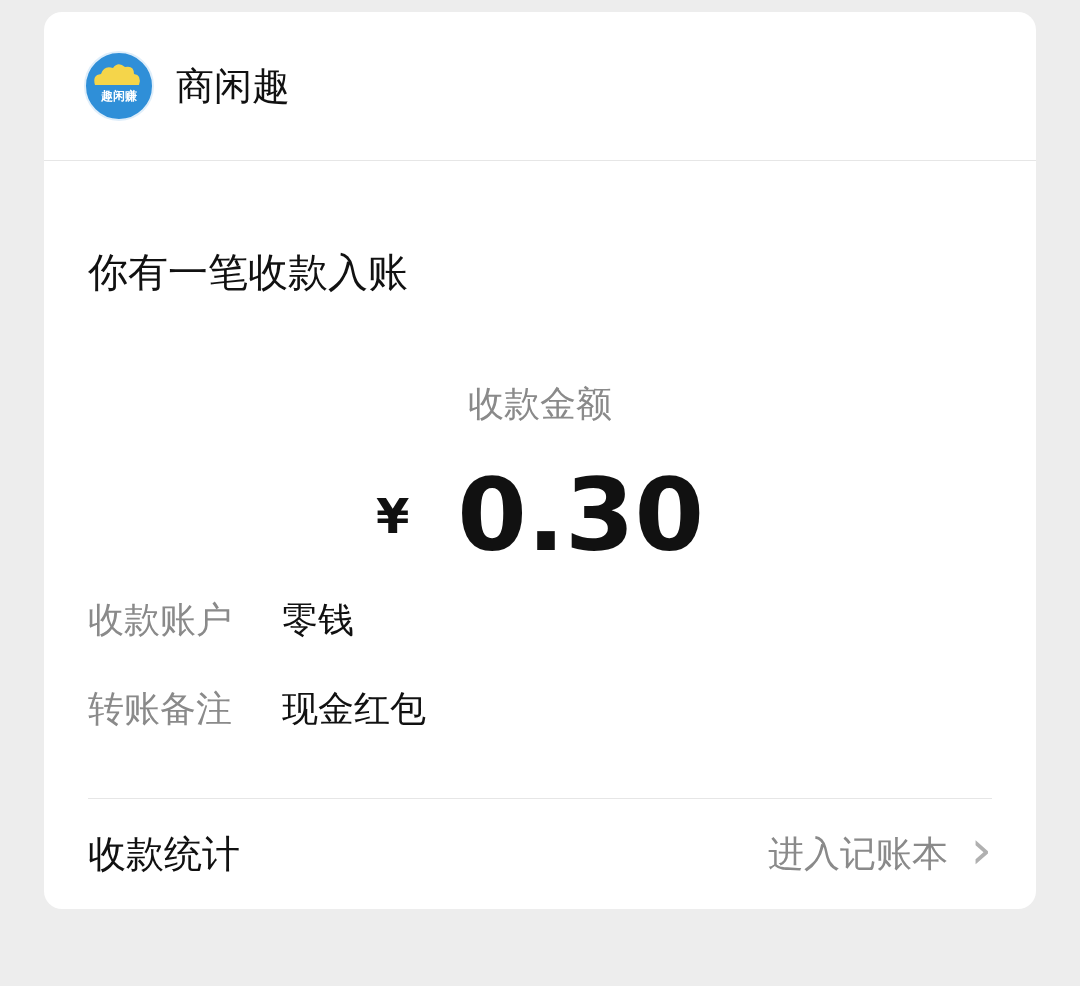 This screenshot has width=1080, height=986. Describe the element at coordinates (164, 854) in the screenshot. I see `stats-label: 收款统计` at that location.